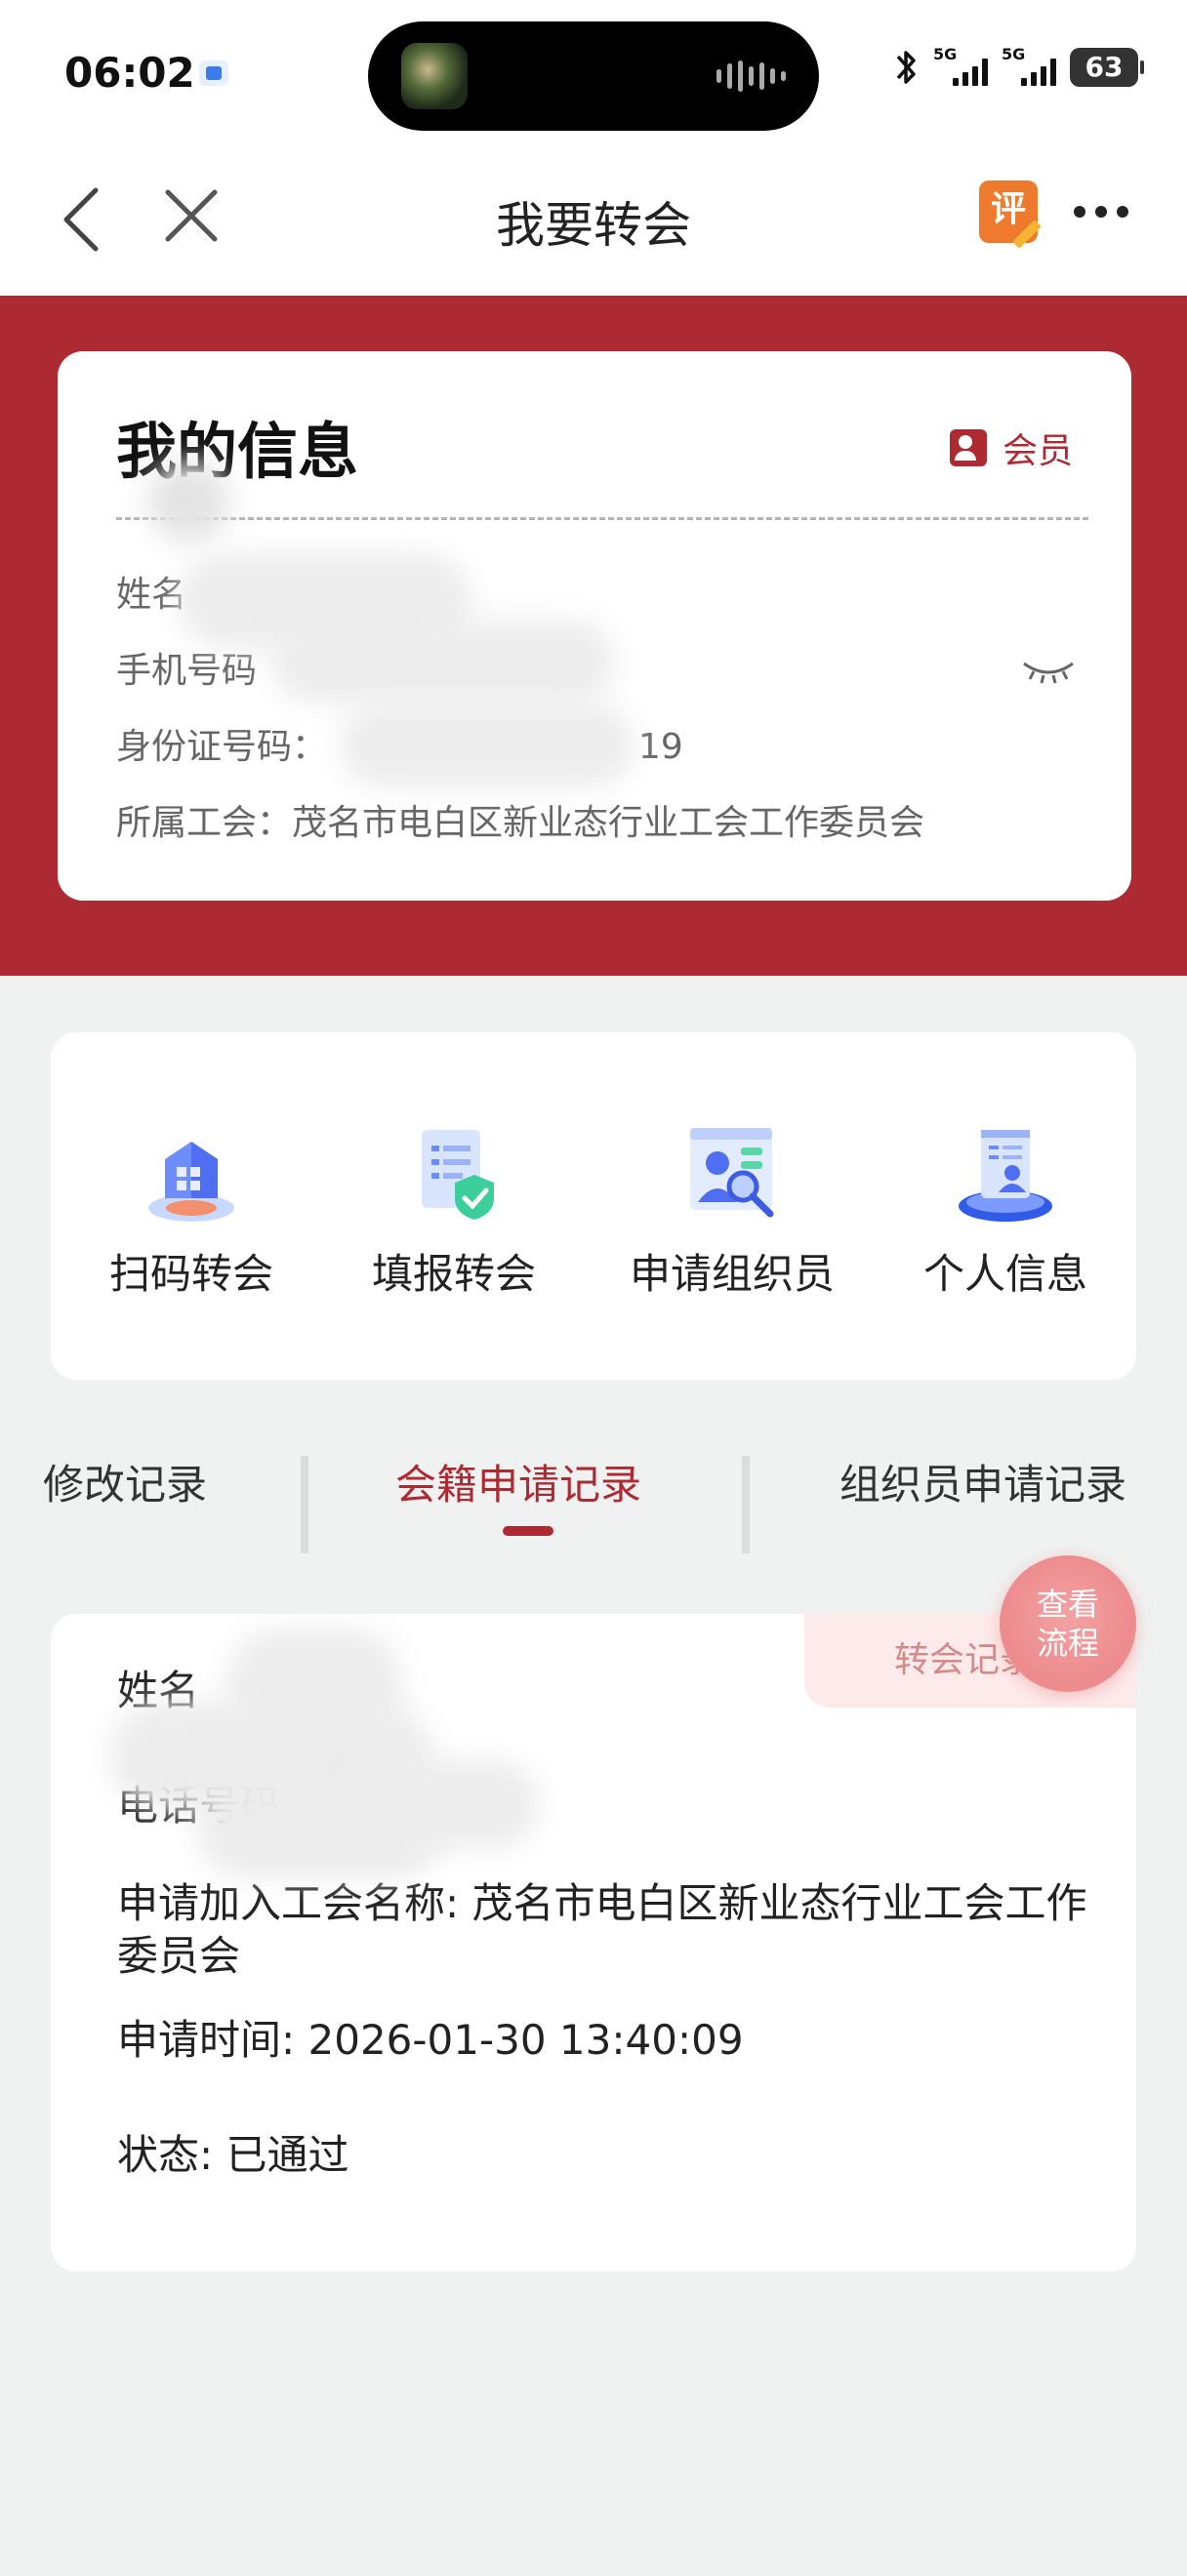  What do you see at coordinates (1004, 1274) in the screenshot?
I see `action-label: 个人信息` at bounding box center [1004, 1274].